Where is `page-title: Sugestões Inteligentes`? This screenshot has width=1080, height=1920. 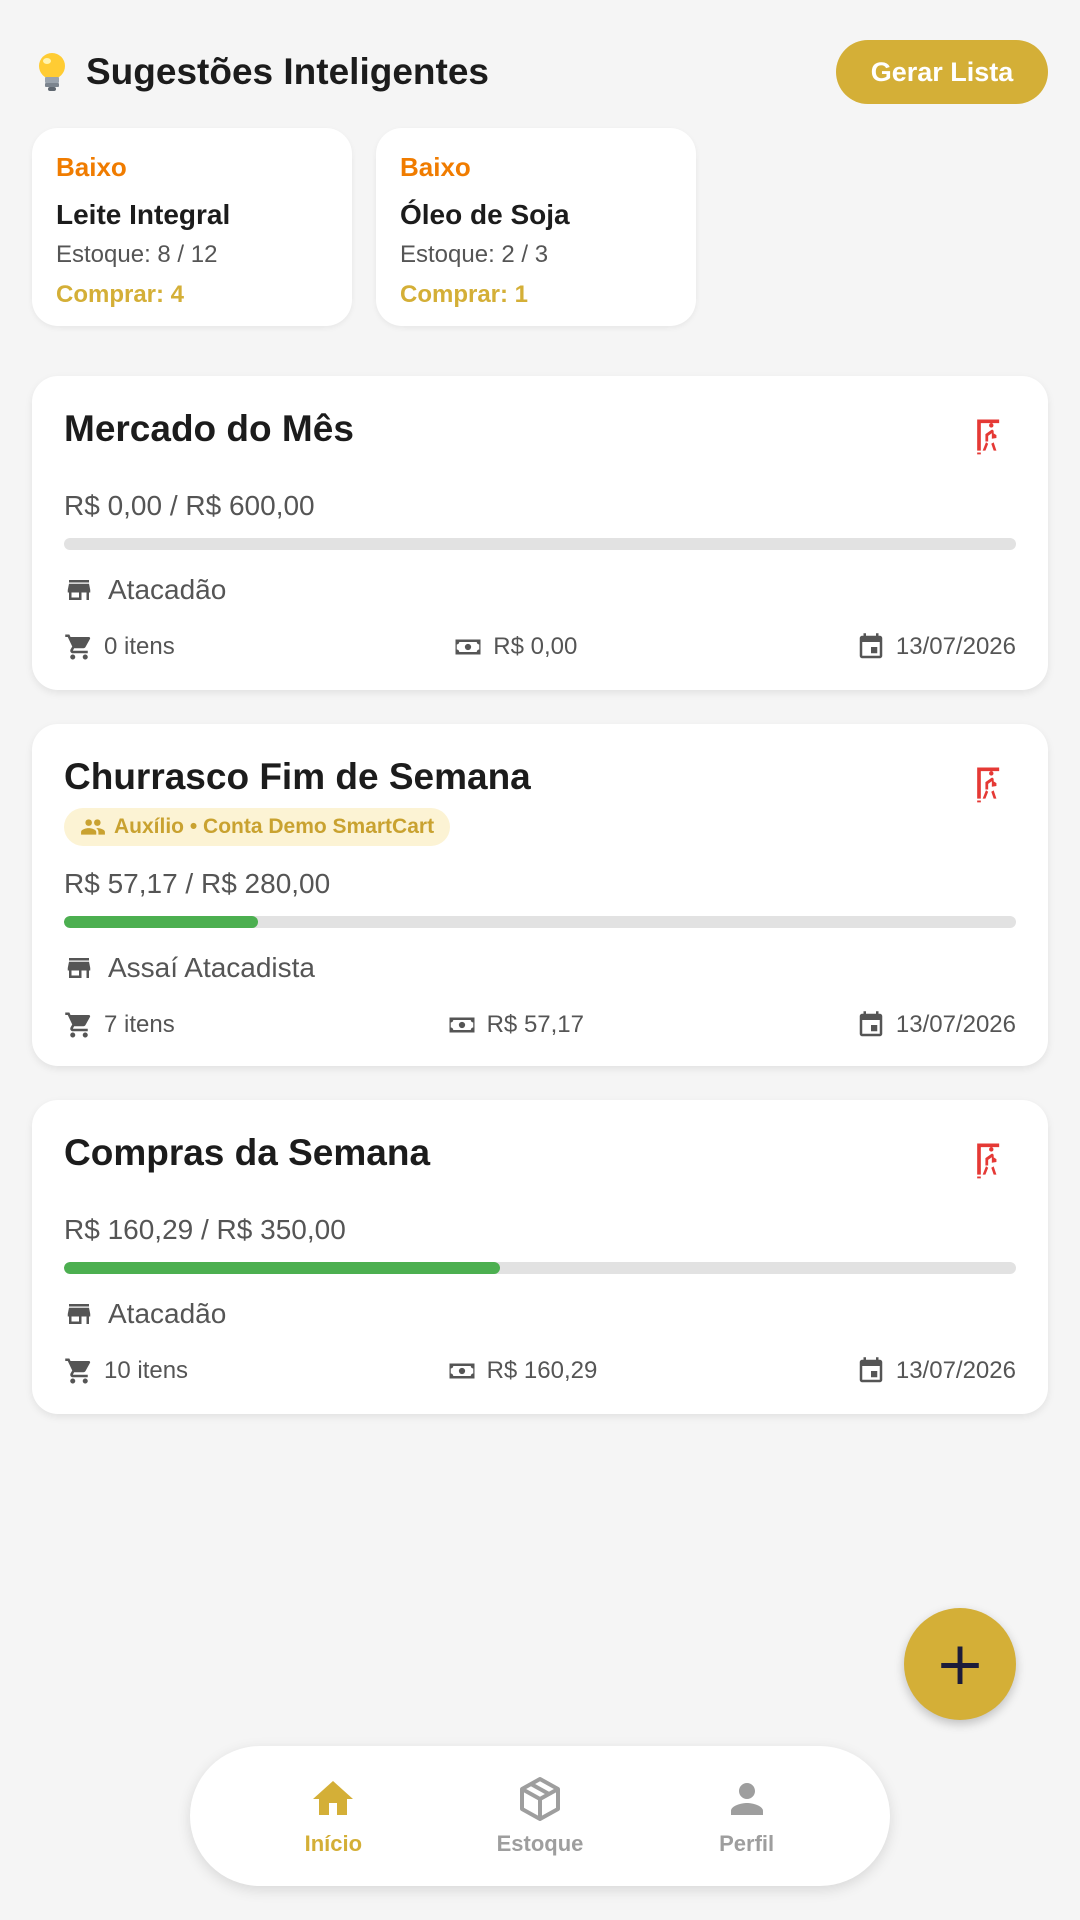 page-title: Sugestões Inteligentes is located at coordinates (287, 71).